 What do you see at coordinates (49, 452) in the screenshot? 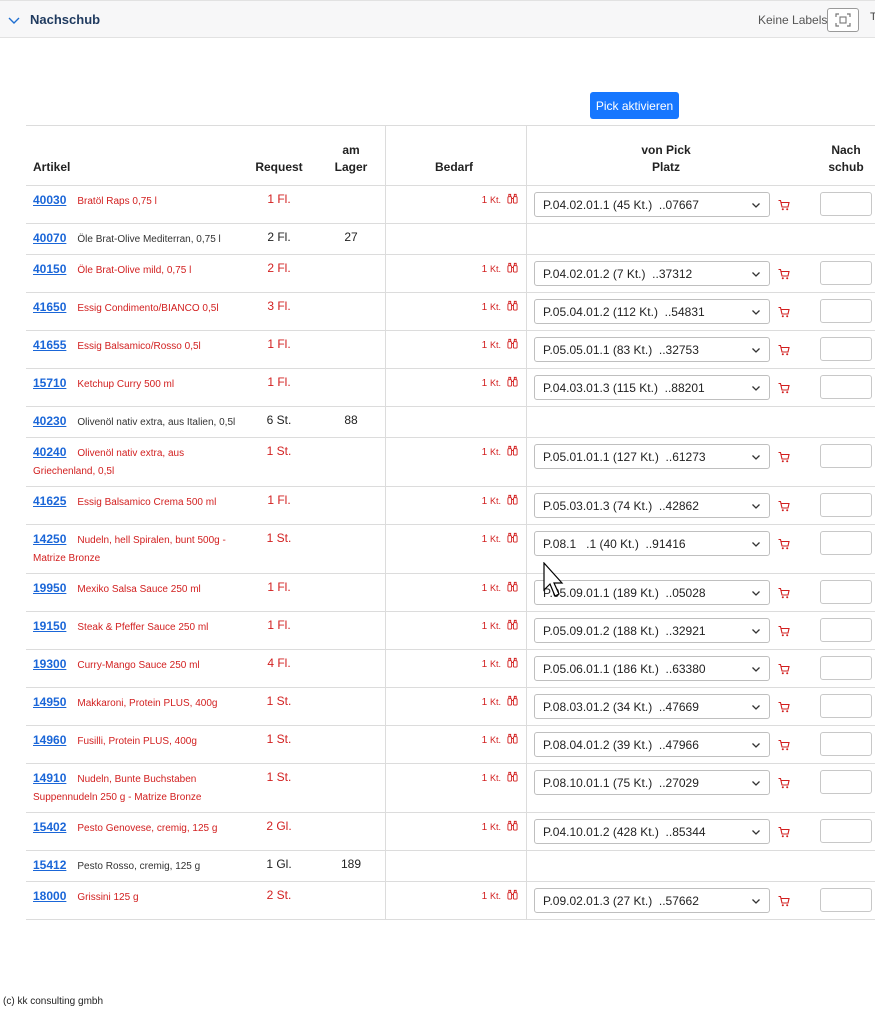
I see `article-number-link: 40240` at bounding box center [49, 452].